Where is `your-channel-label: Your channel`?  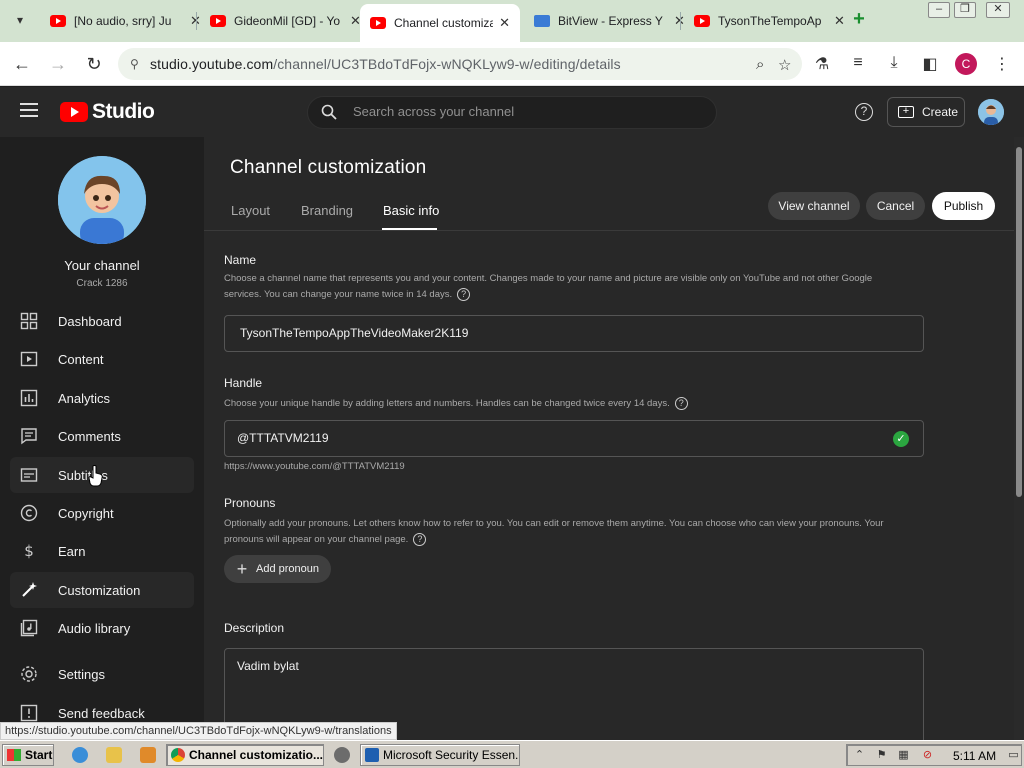 your-channel-label: Your channel is located at coordinates (102, 265).